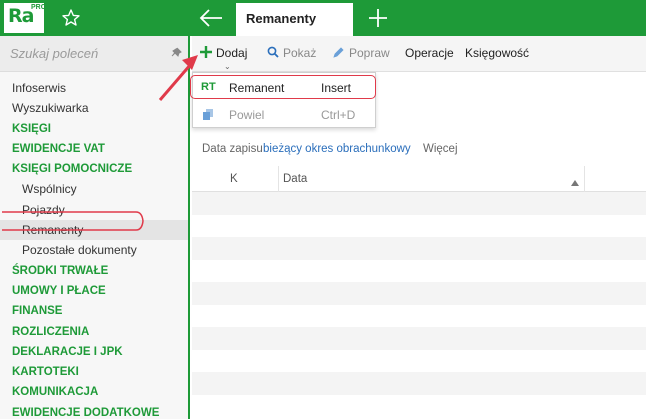 This screenshot has width=646, height=419. What do you see at coordinates (94, 271) in the screenshot?
I see `sidebar-item-środki-trwałe: ŚRODKI TRWAŁE` at bounding box center [94, 271].